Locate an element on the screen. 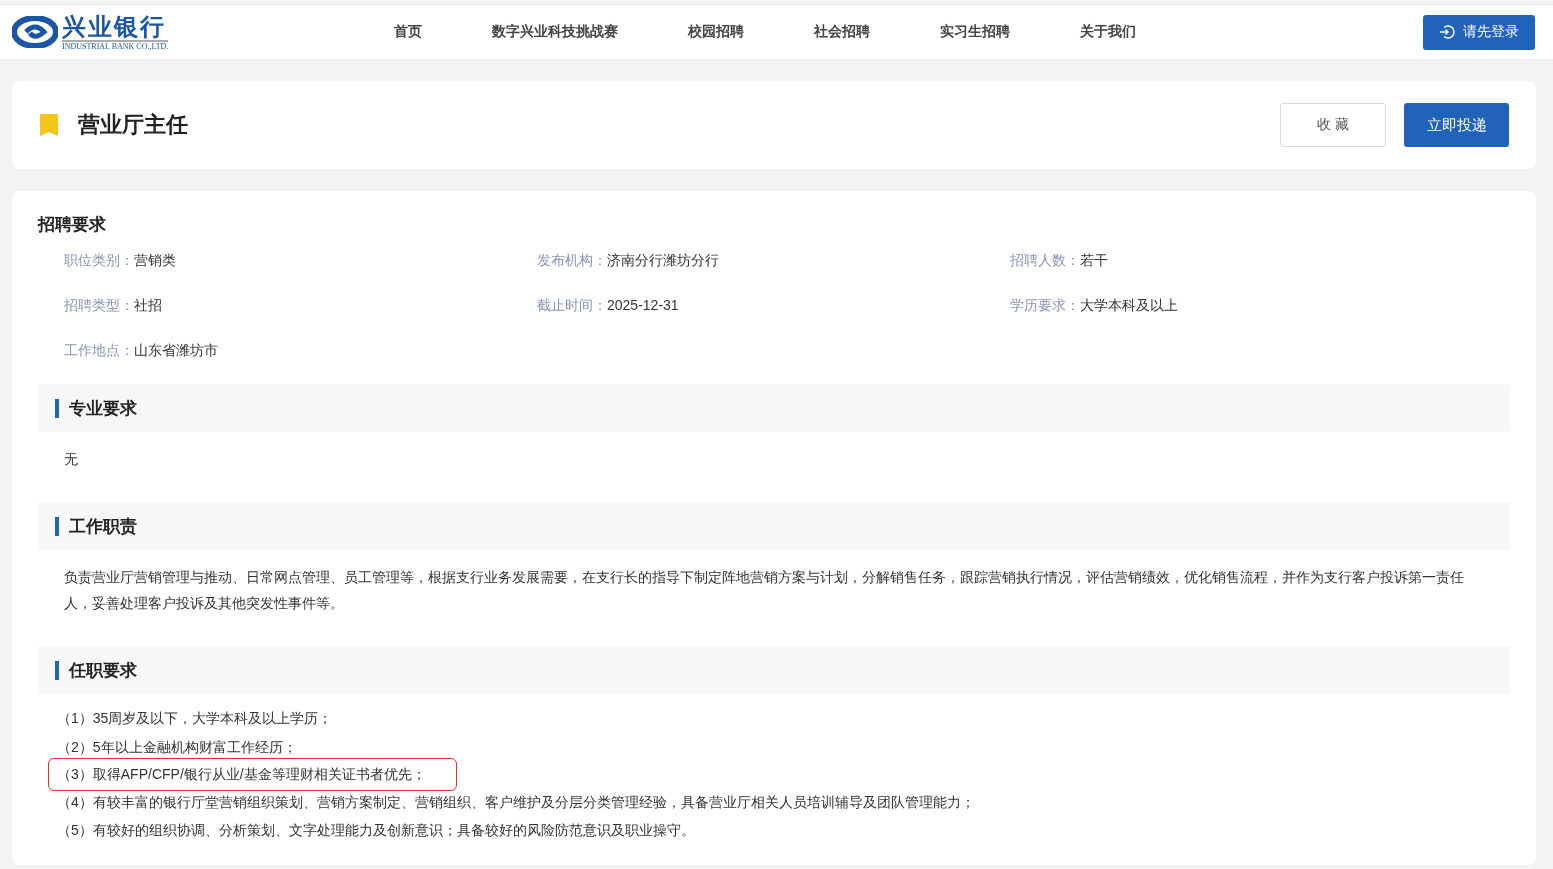 This screenshot has width=1553, height=869. field-label: 工作地点： is located at coordinates (99, 350).